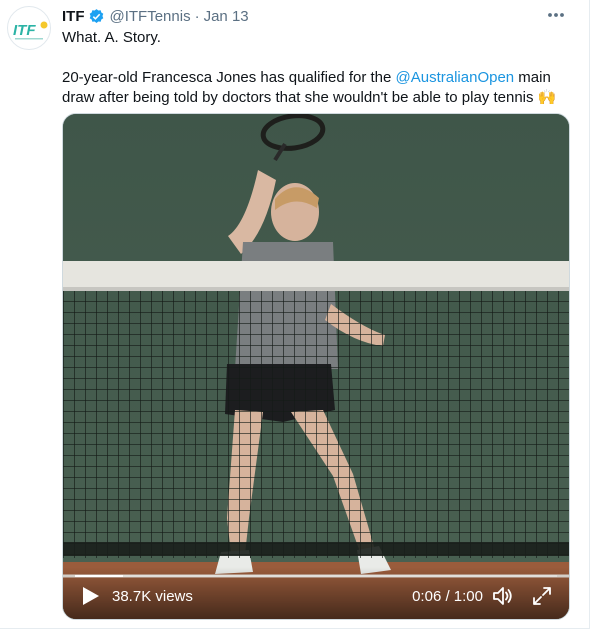 Image resolution: width=591 pixels, height=630 pixels. I want to click on verified-badge-icon, so click(96, 16).